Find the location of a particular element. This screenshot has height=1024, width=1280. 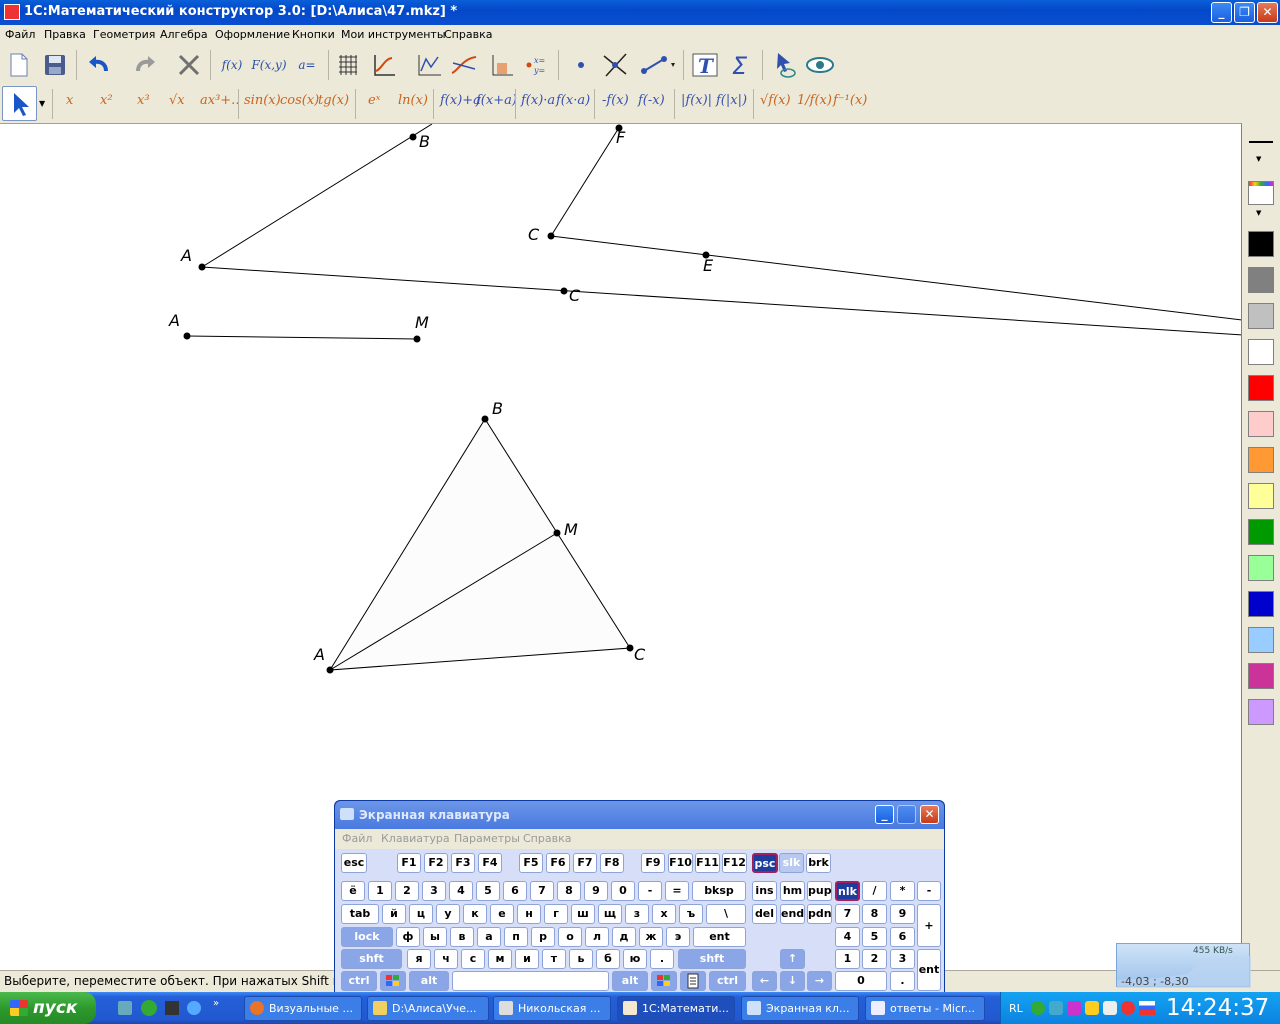

key-letter: е is located at coordinates (502, 914).